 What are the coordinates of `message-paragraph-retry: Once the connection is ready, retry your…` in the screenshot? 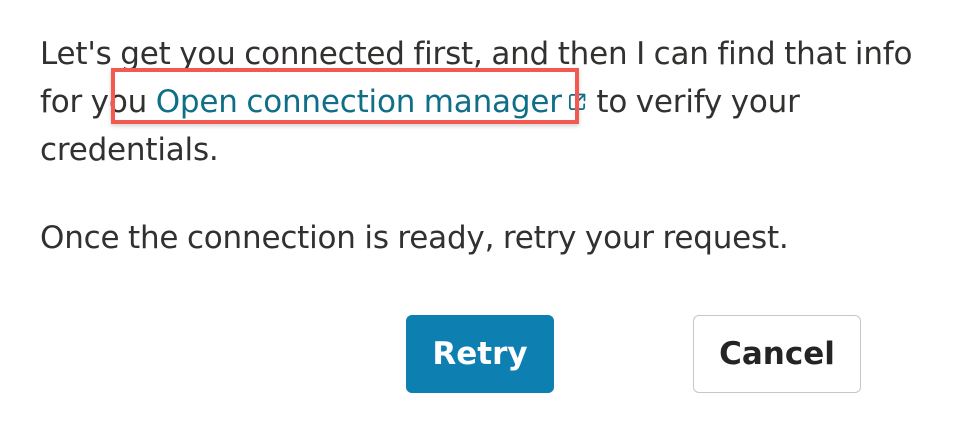 It's located at (414, 238).